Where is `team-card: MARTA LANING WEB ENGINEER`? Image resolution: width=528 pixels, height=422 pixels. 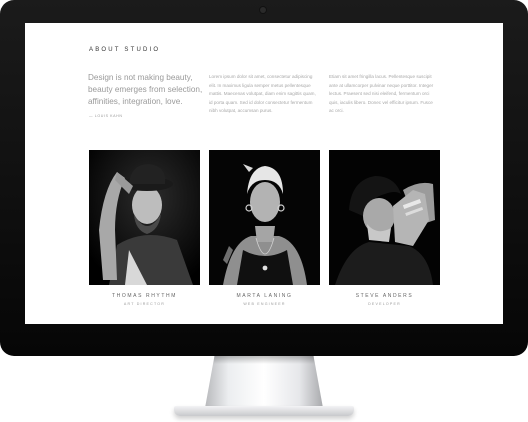 team-card: MARTA LANING WEB ENGINEER is located at coordinates (264, 228).